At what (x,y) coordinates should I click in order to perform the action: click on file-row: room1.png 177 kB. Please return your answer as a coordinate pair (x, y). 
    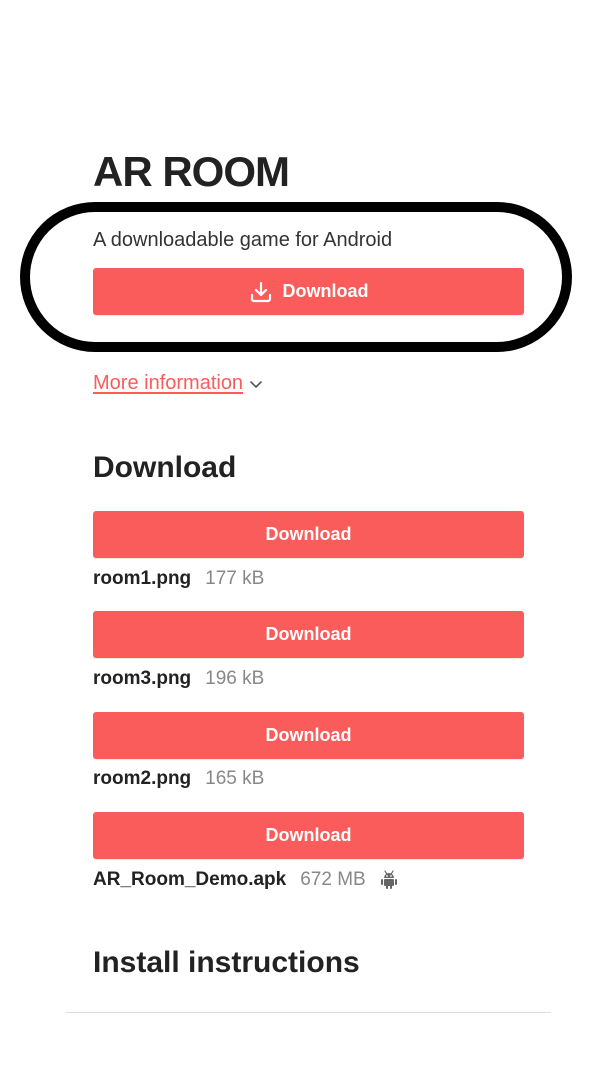
    Looking at the image, I should click on (178, 579).